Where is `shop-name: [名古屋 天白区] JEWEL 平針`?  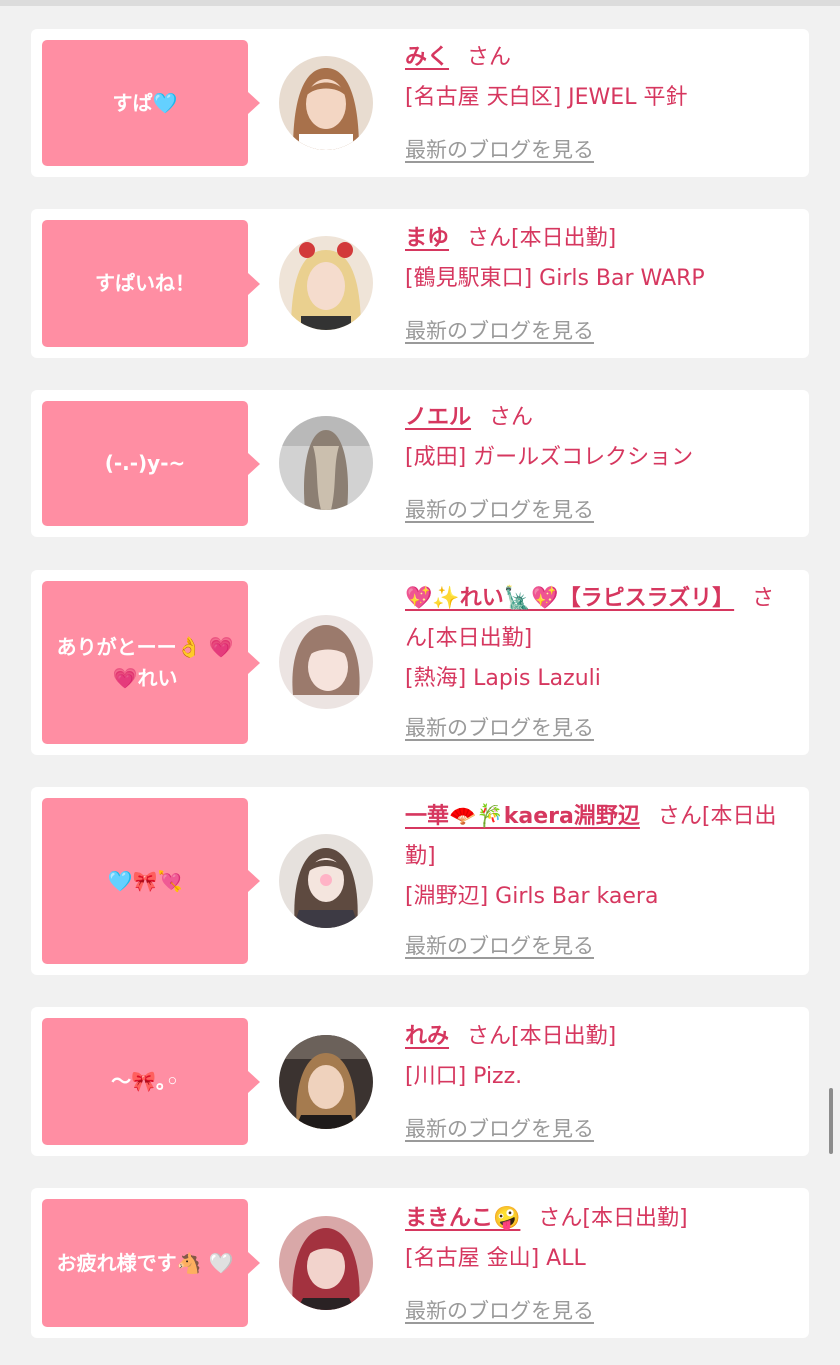
shop-name: [名古屋 天白区] JEWEL 平針 is located at coordinates (546, 97).